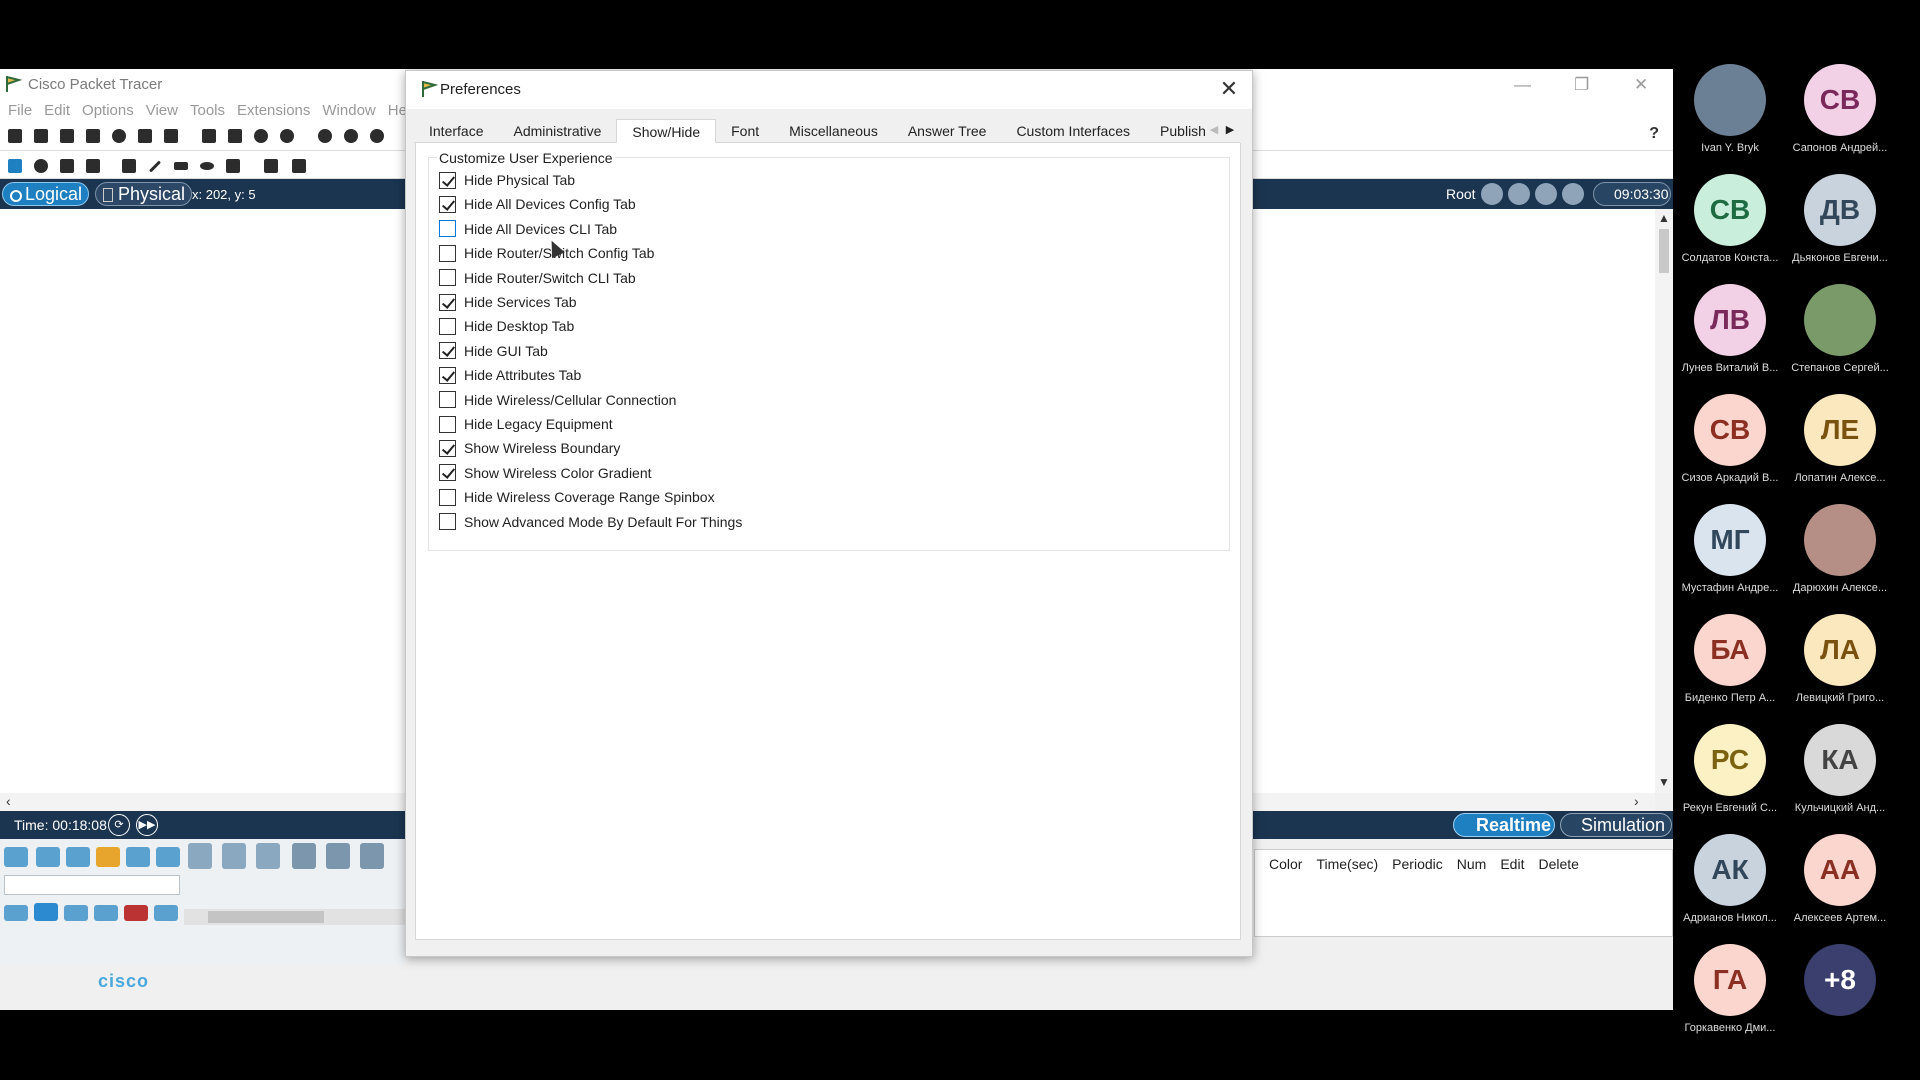 The image size is (1920, 1080). I want to click on realtime-mode-button: Realtime, so click(1504, 825).